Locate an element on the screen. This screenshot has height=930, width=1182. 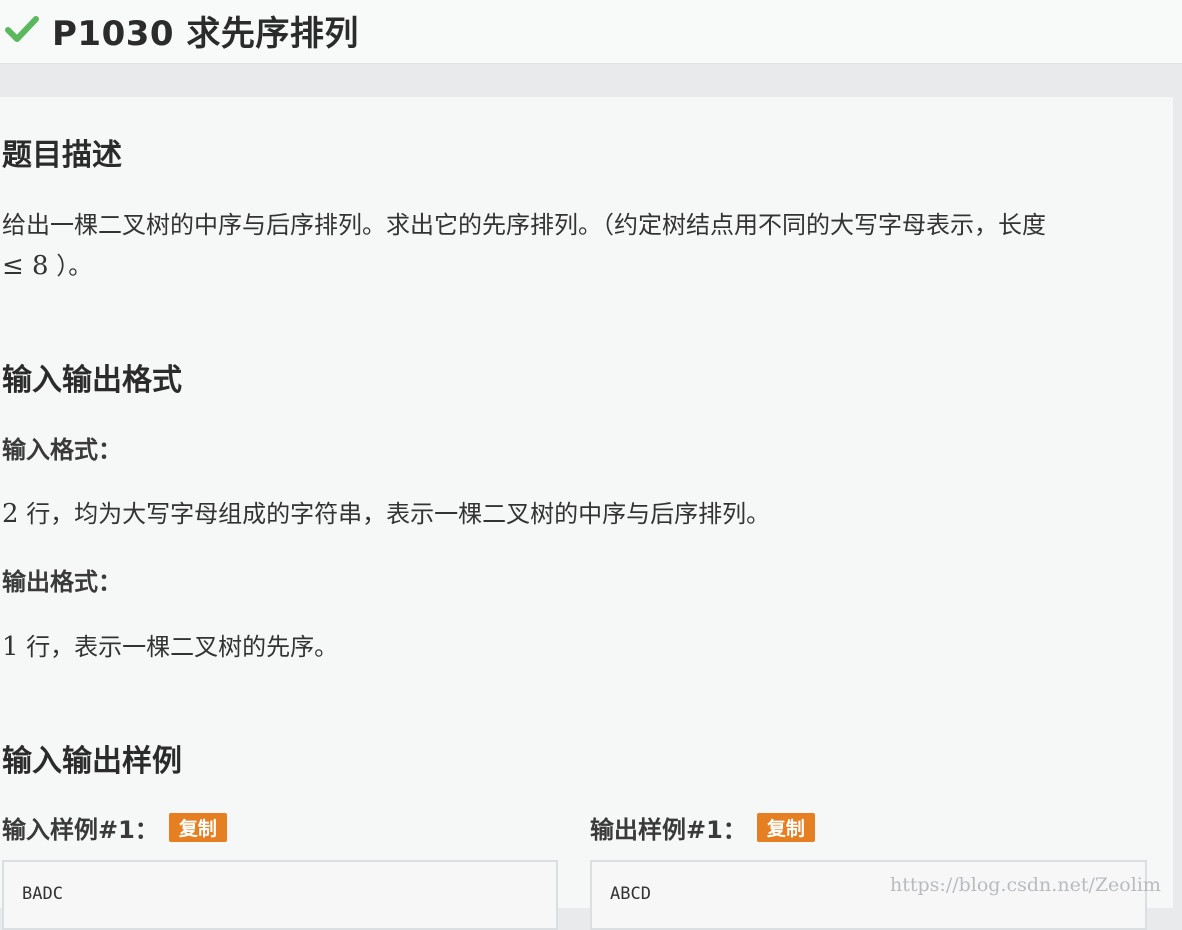
output-format-description: 行，表示一棵二叉树的先序。 is located at coordinates (182, 647).